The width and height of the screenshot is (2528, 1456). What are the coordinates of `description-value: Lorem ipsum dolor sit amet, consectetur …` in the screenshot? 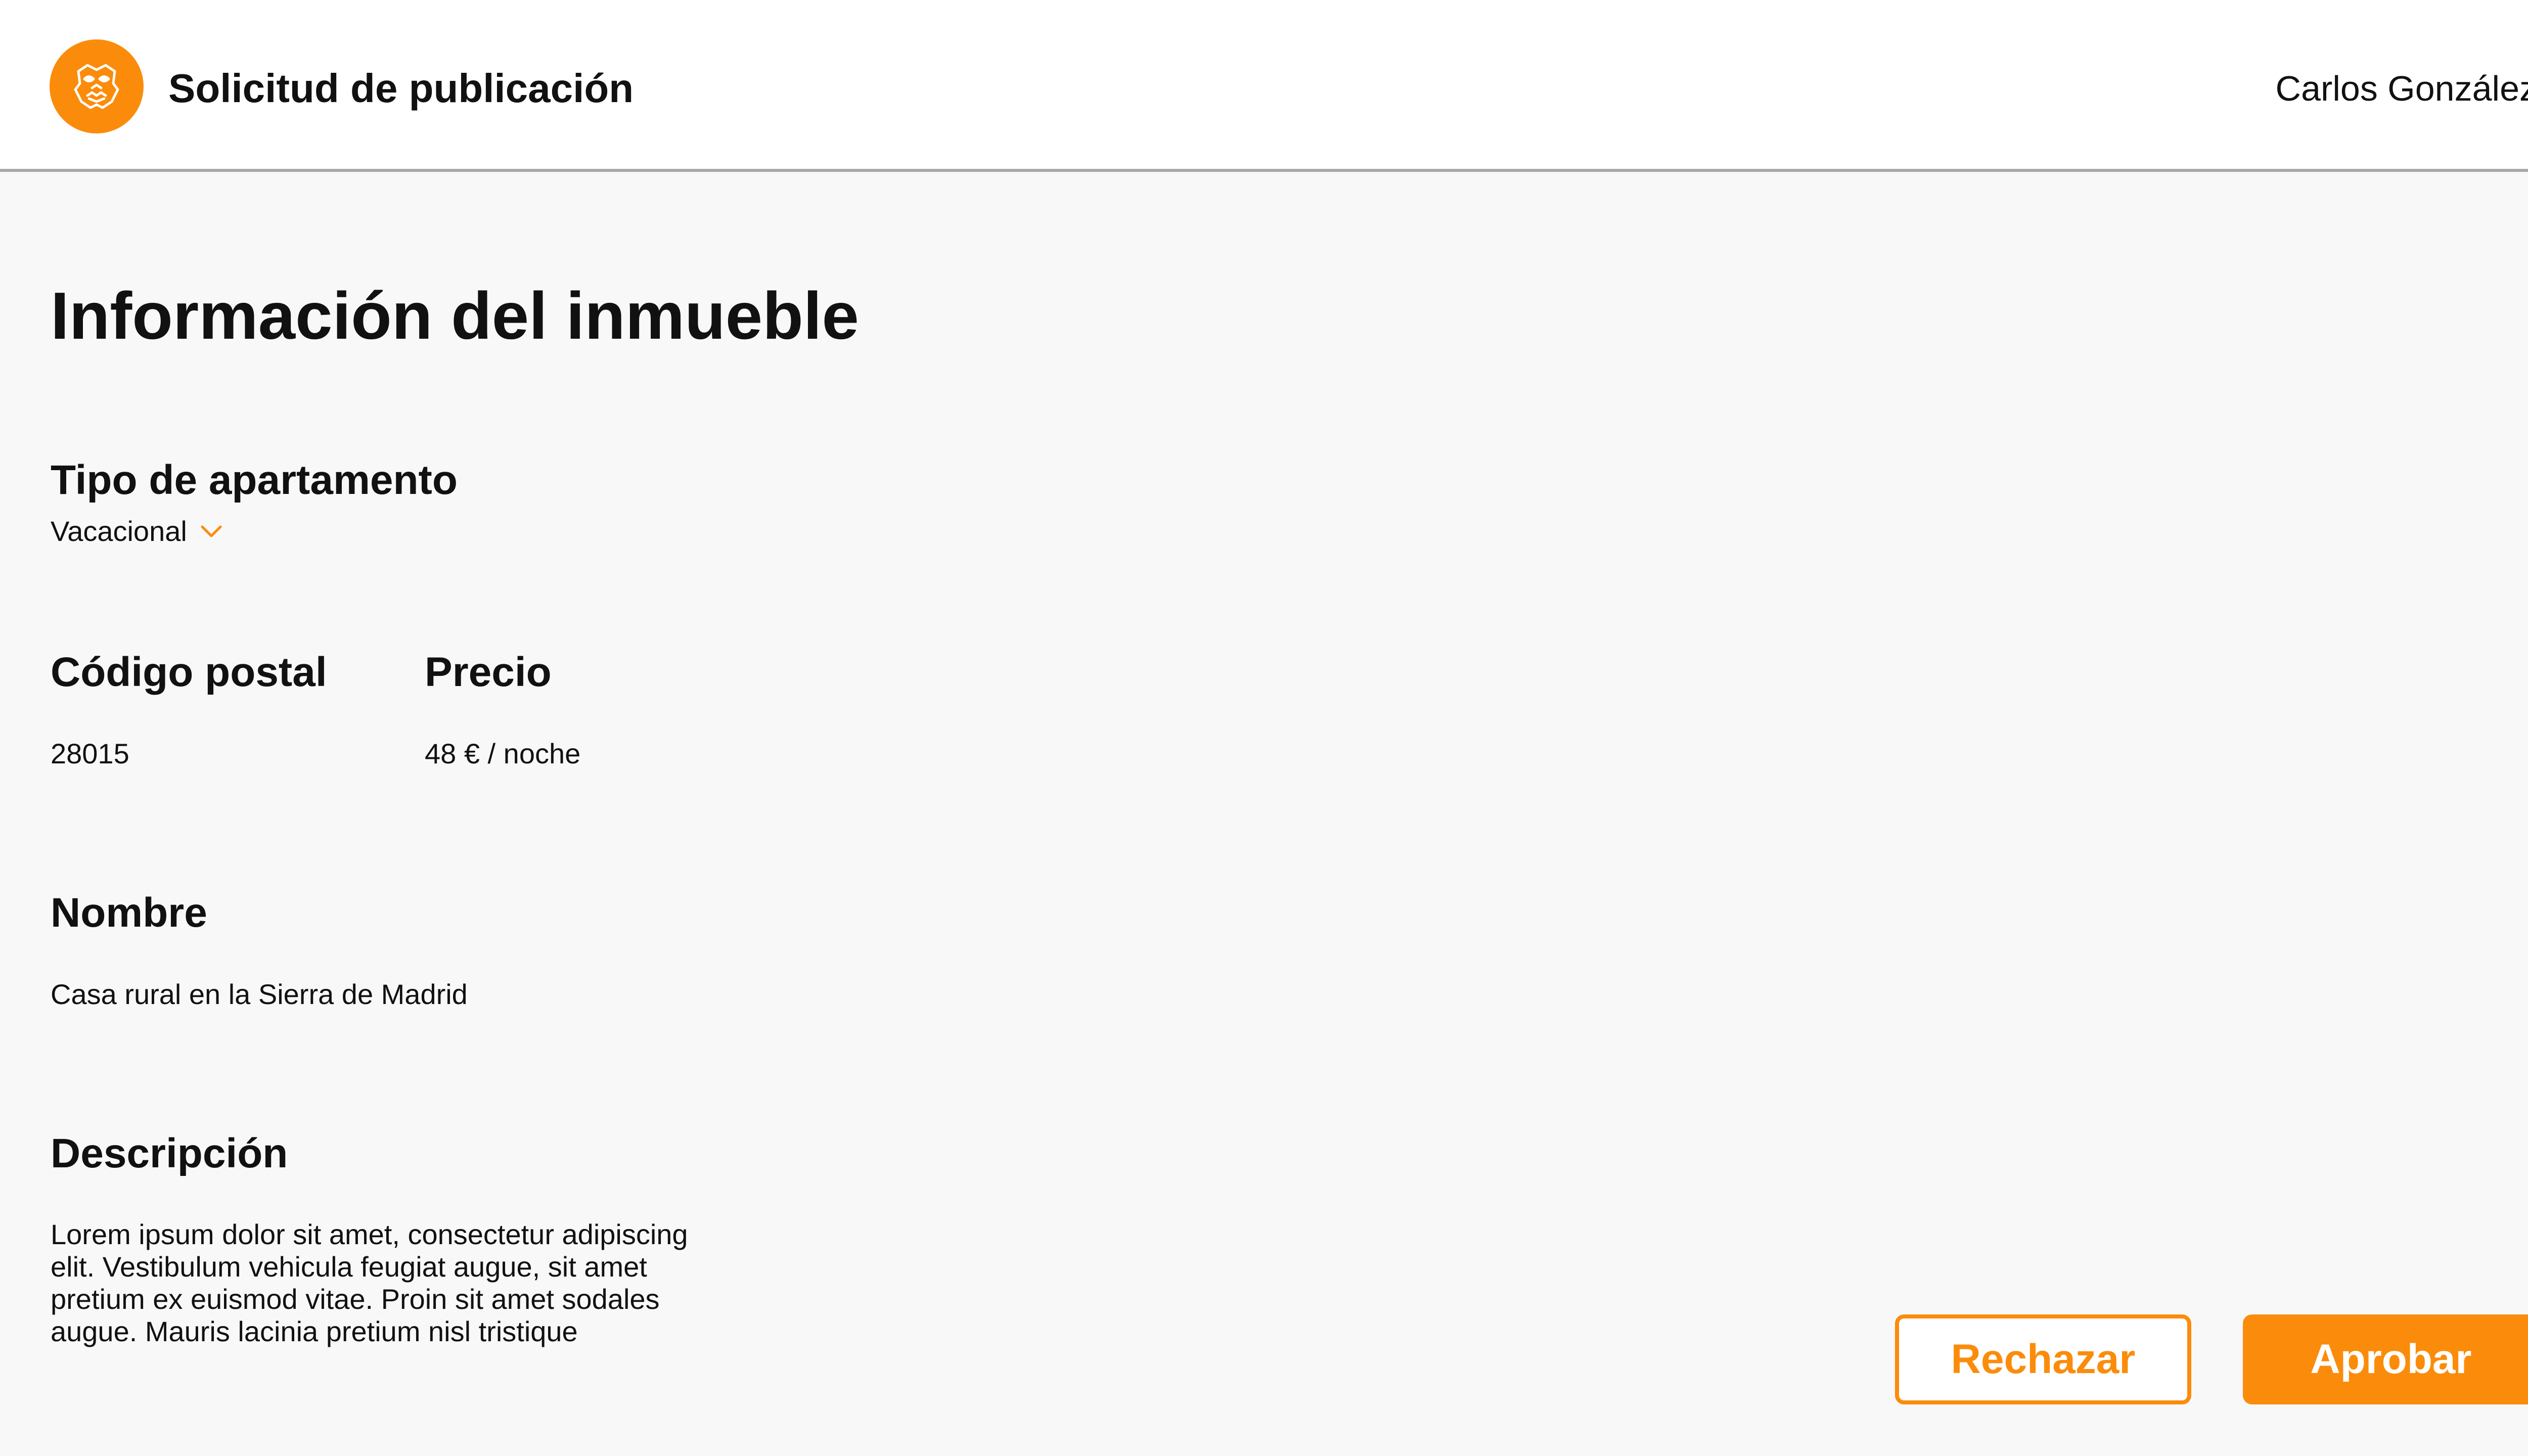 It's located at (370, 1282).